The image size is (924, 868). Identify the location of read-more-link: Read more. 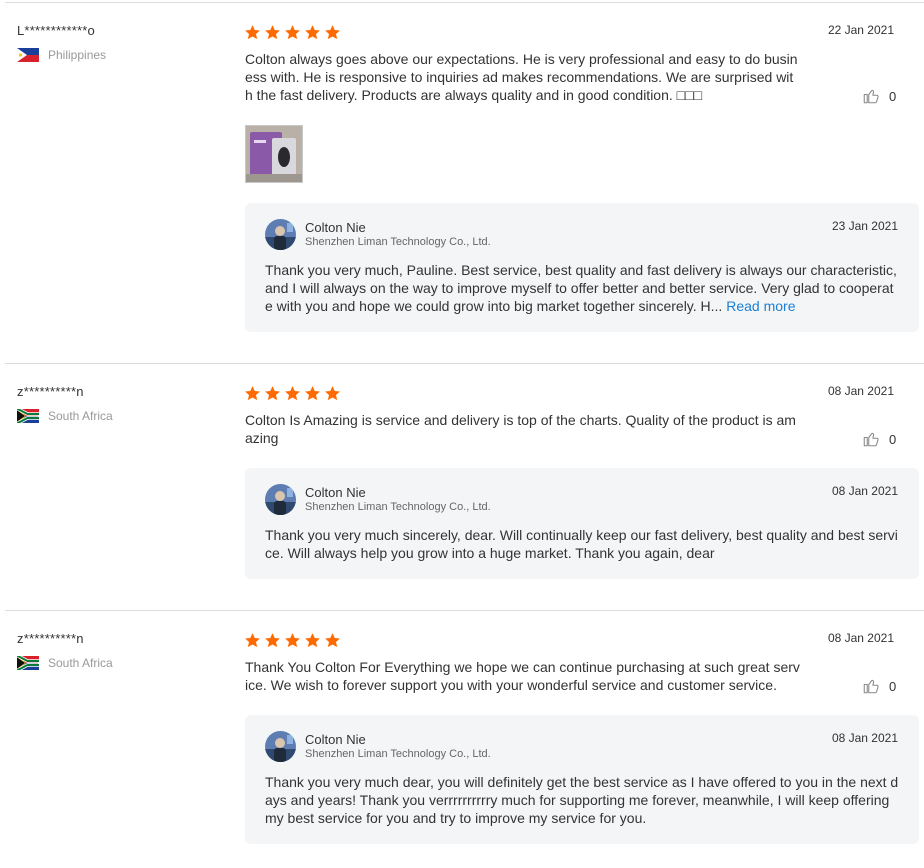
(760, 306).